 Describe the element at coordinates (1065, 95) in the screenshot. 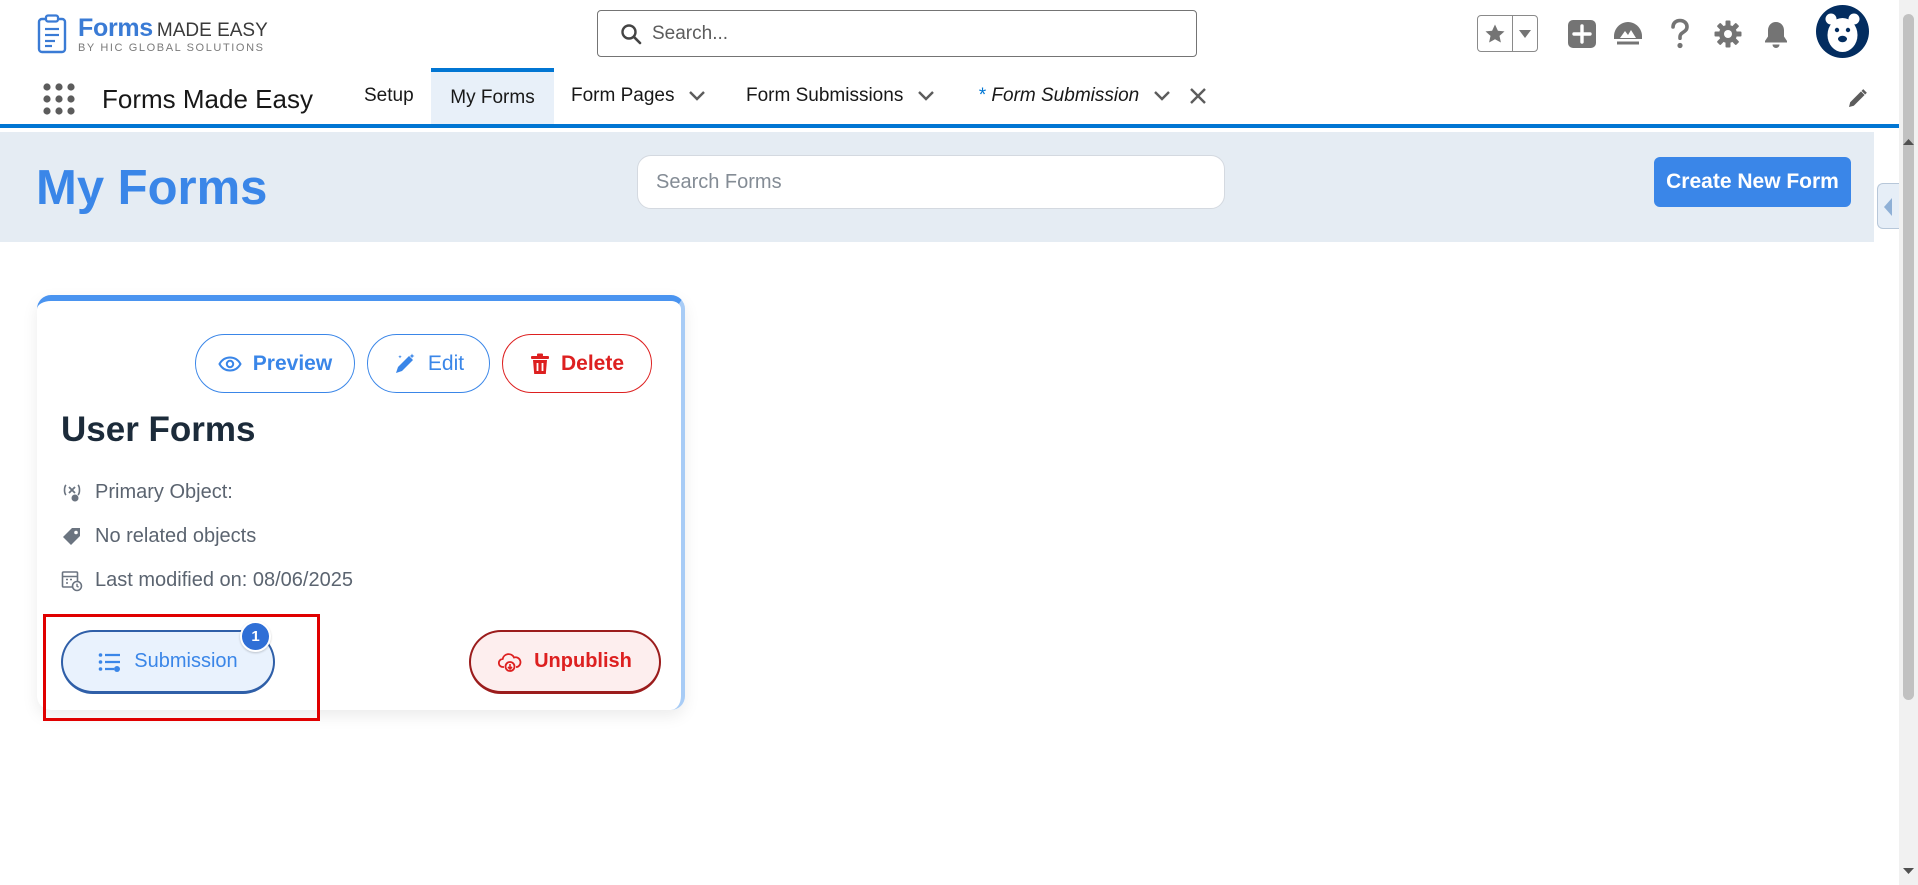

I see `nav-tab-label: Form Submission` at that location.